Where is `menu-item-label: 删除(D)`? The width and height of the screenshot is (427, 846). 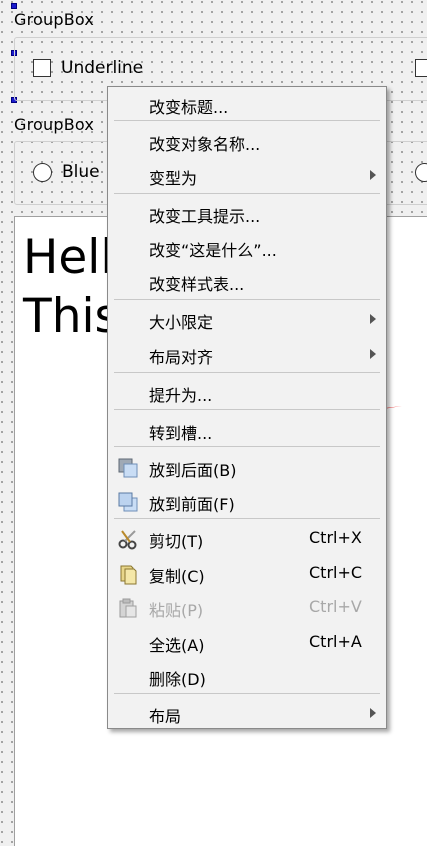 menu-item-label: 删除(D) is located at coordinates (177, 679).